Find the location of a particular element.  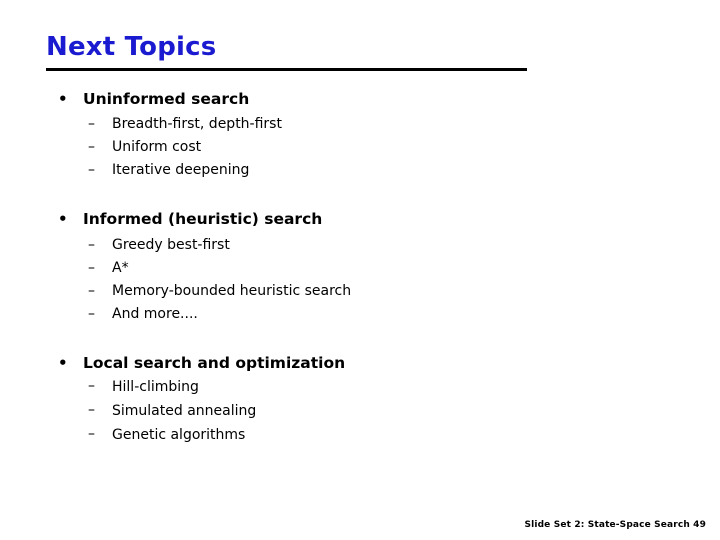

list-item: – Iterative deepening is located at coordinates (360, 170).